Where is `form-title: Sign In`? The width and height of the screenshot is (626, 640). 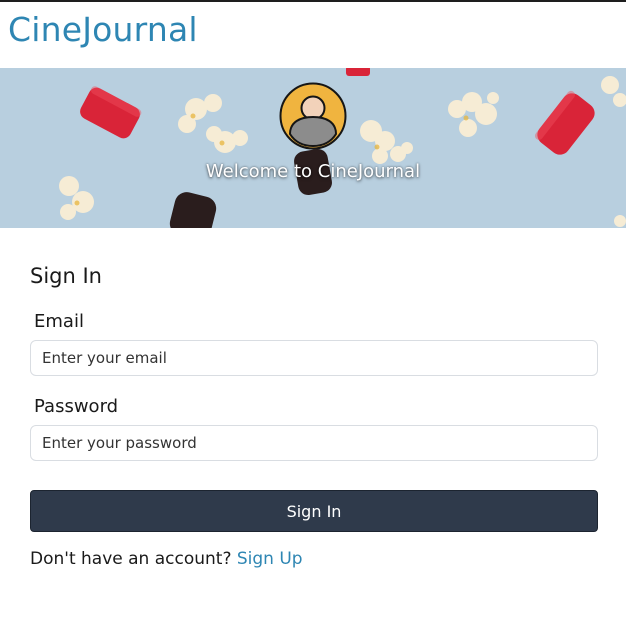
form-title: Sign In is located at coordinates (66, 276).